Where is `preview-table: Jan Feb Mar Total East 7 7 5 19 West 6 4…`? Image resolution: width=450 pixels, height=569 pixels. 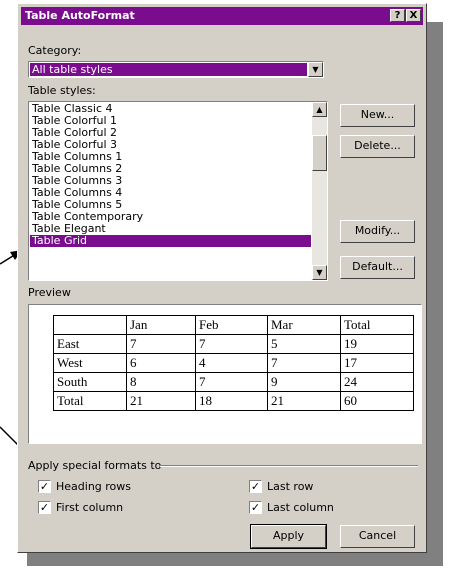 preview-table: Jan Feb Mar Total East 7 7 5 19 West 6 4… is located at coordinates (233, 363).